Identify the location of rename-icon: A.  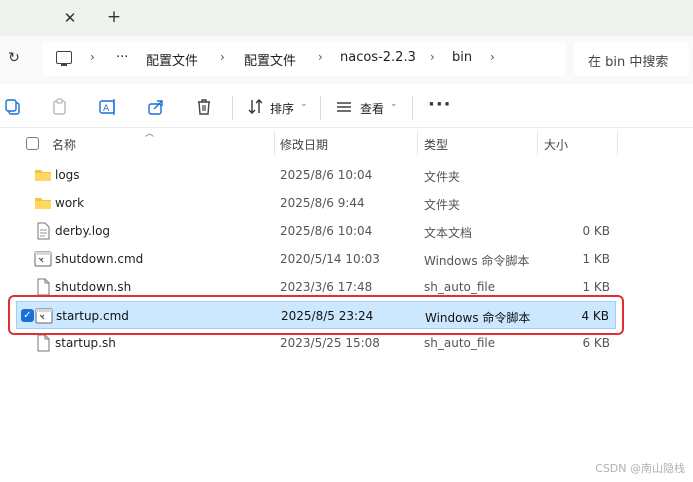
(108, 107).